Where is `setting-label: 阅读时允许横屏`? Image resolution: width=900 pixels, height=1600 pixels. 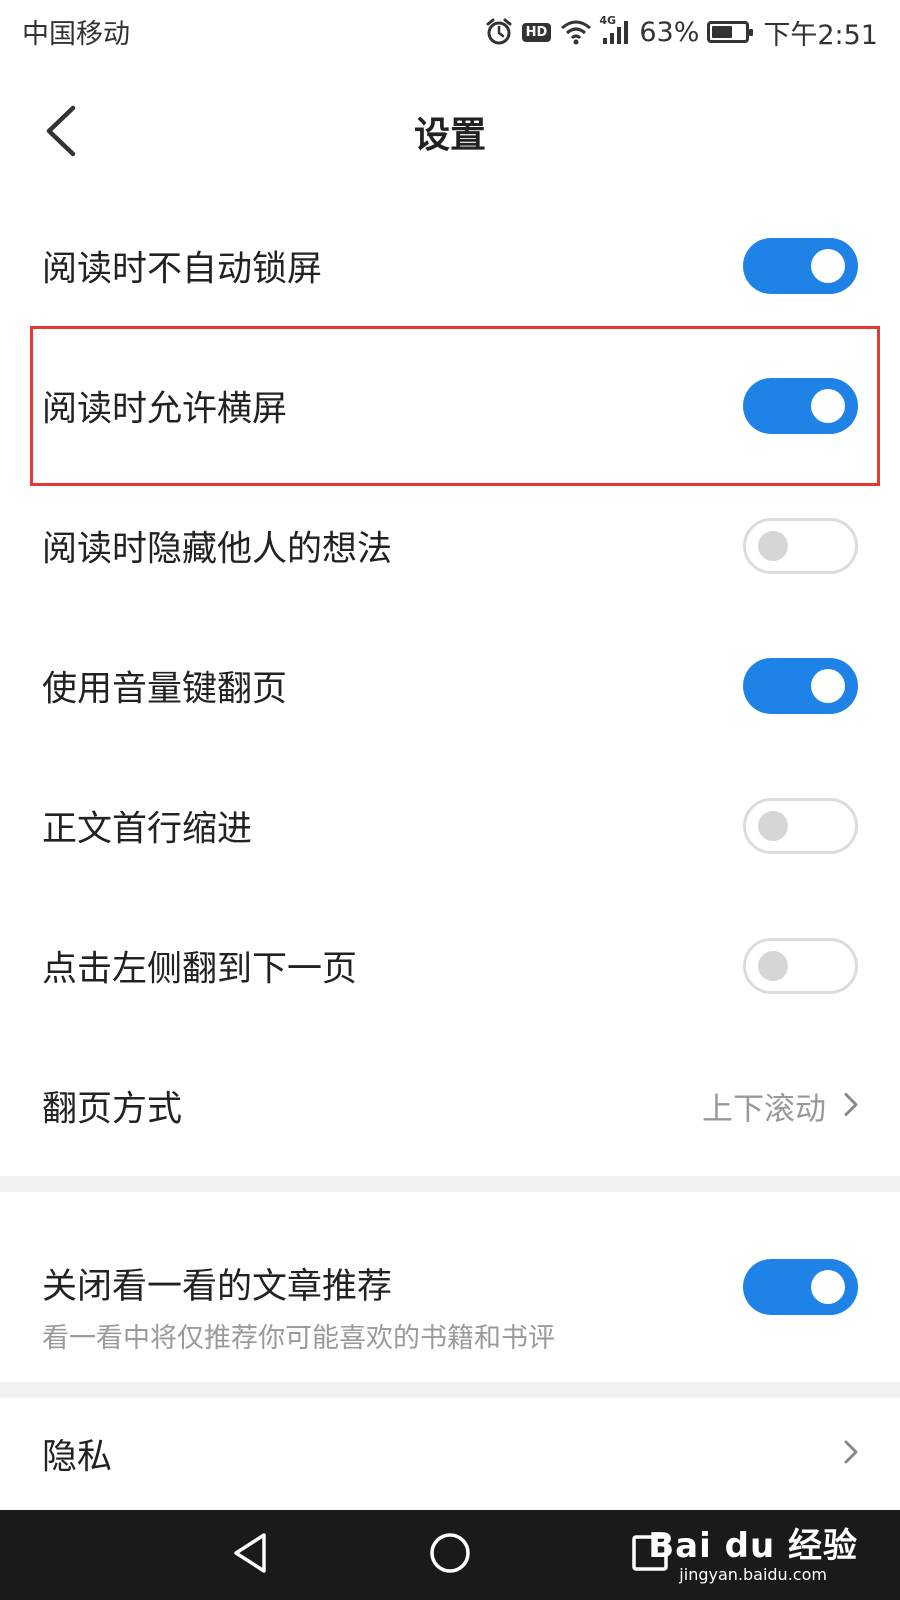
setting-label: 阅读时允许横屏 is located at coordinates (165, 409).